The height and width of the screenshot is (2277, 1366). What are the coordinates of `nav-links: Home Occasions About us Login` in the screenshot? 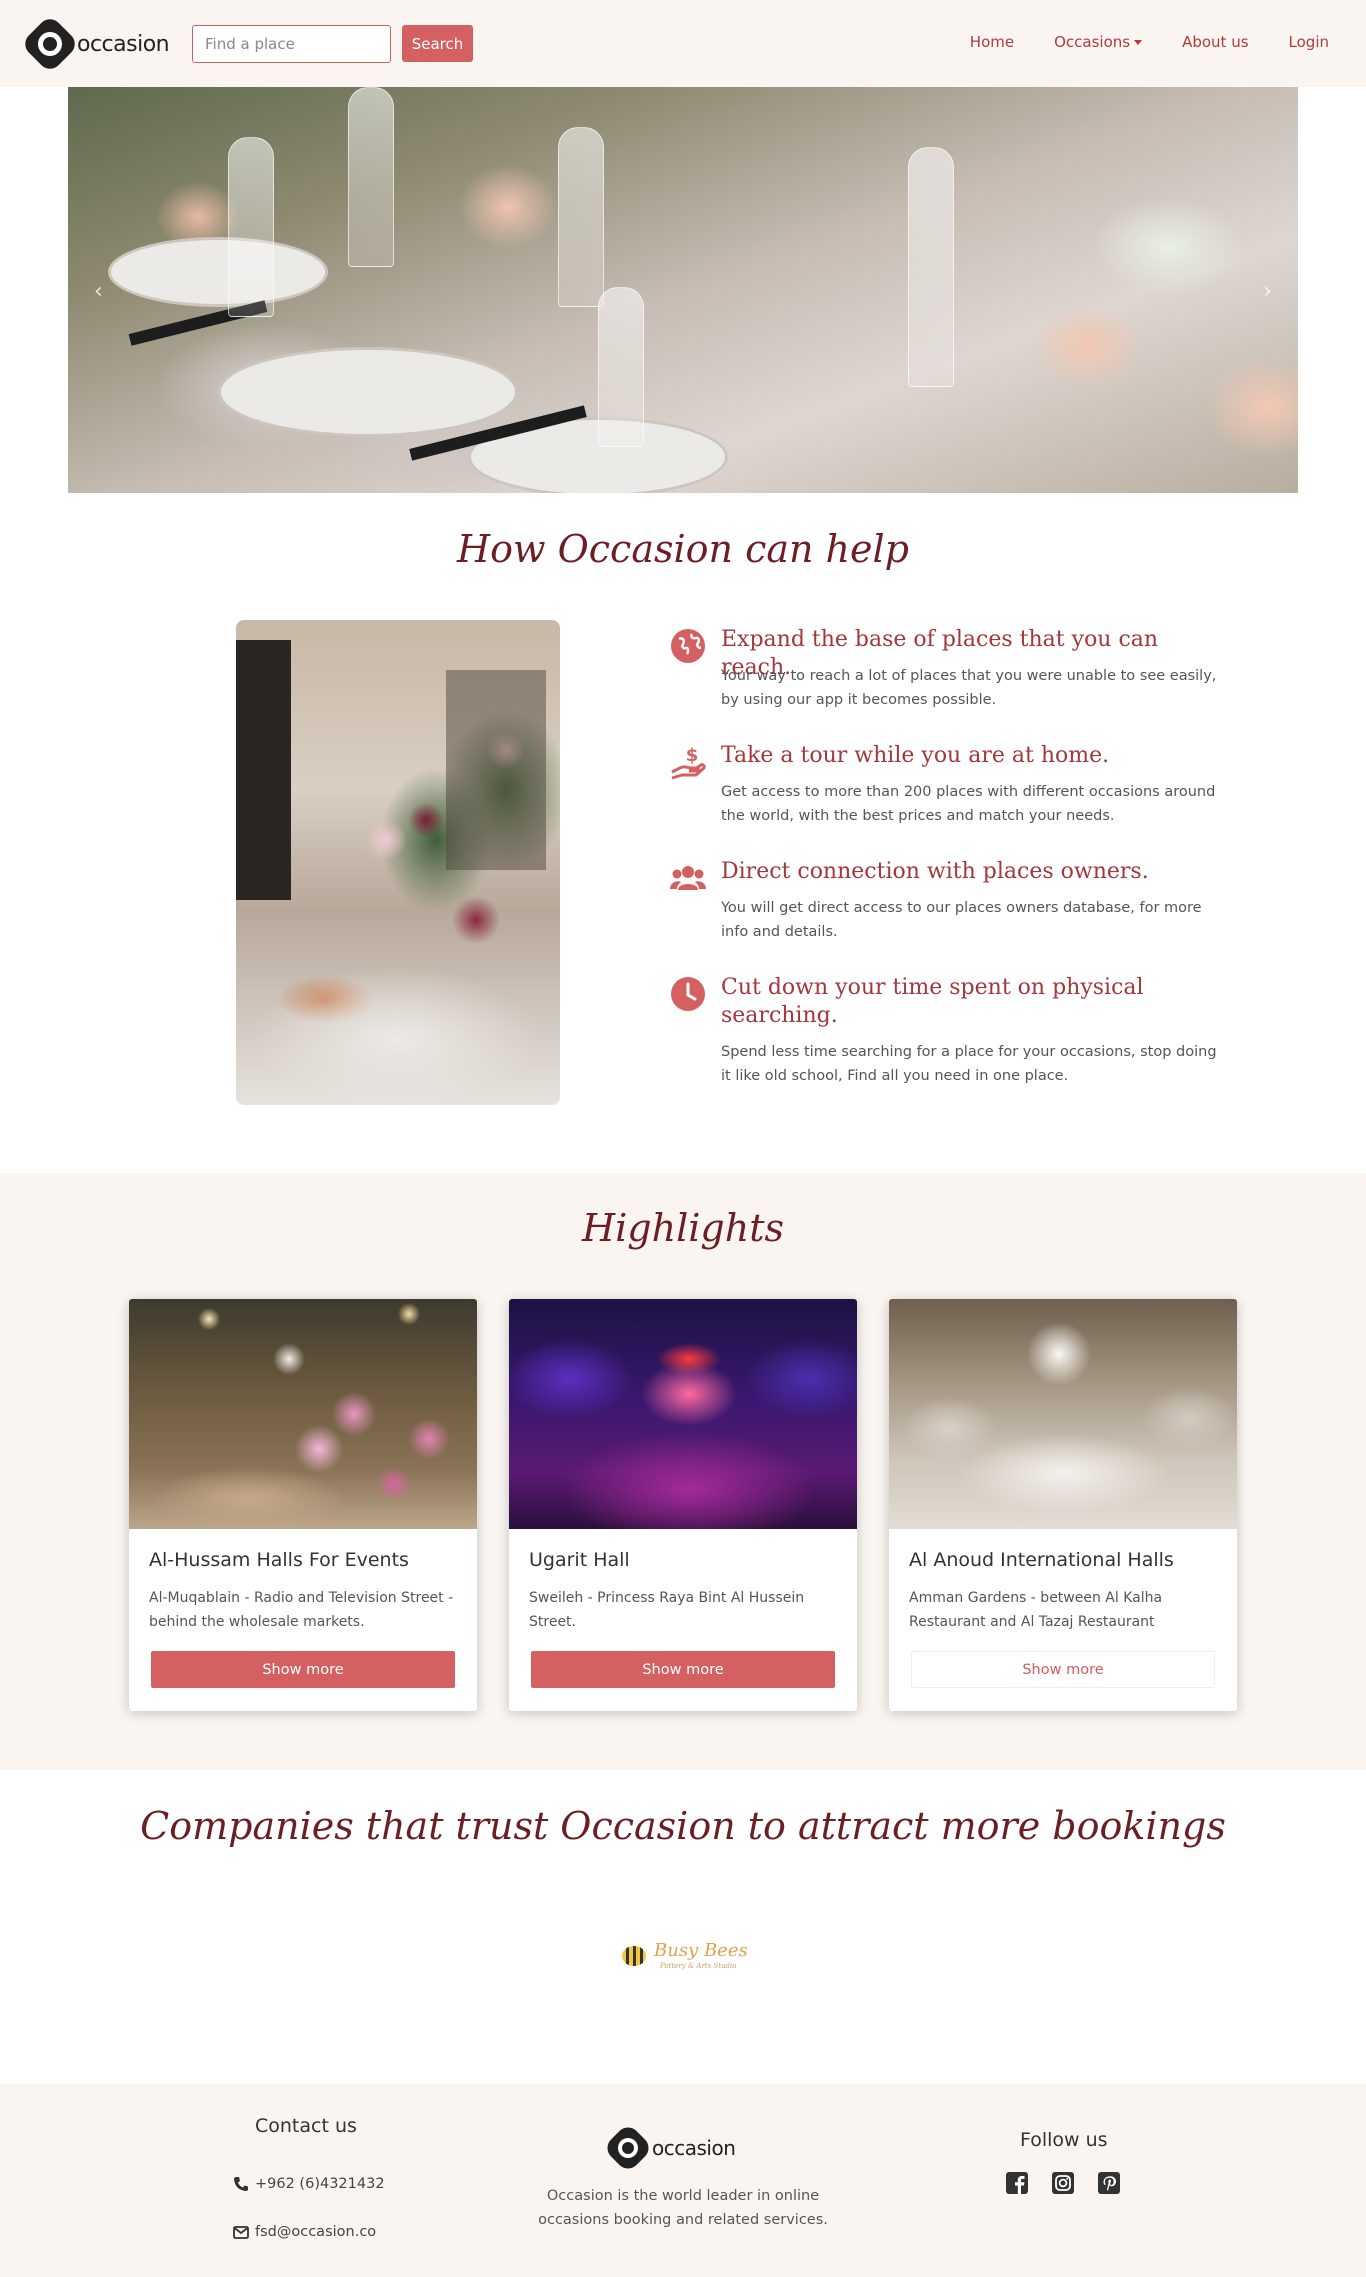 It's located at (1149, 42).